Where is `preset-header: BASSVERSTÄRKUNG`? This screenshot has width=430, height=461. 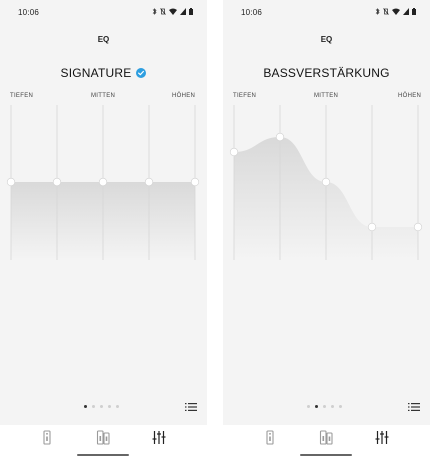 preset-header: BASSVERSTÄRKUNG is located at coordinates (326, 73).